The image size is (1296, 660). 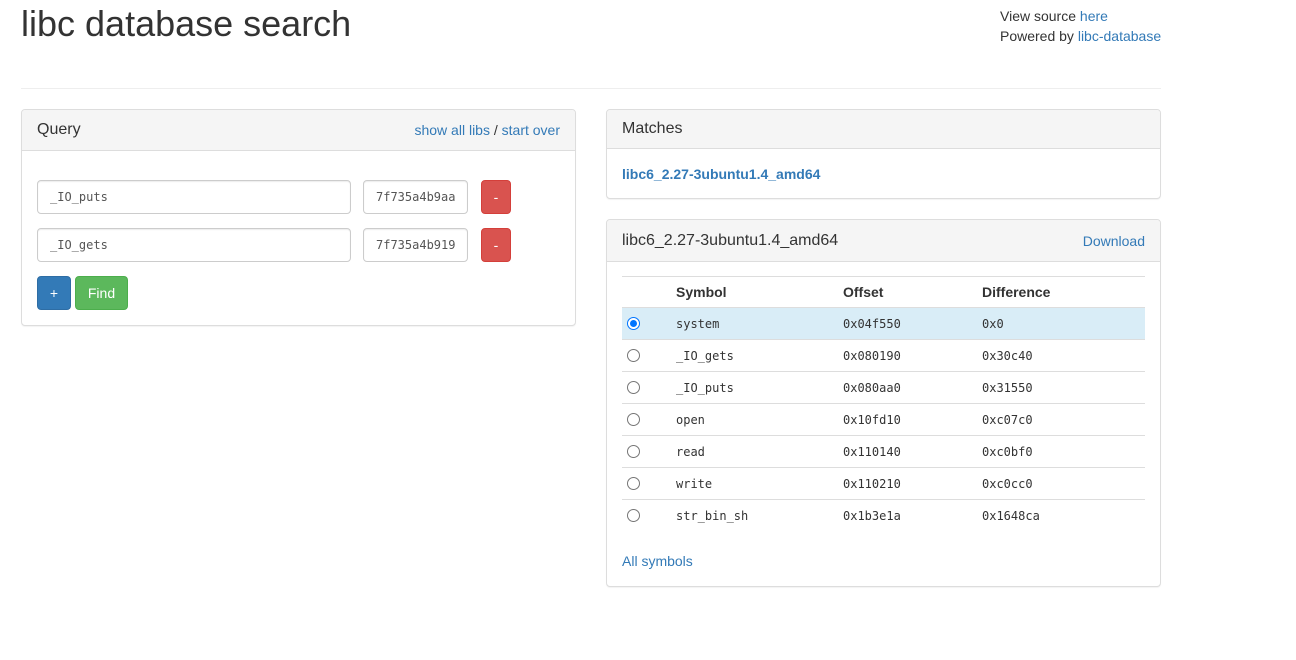 I want to click on view-source-line: View source here, so click(x=1080, y=16).